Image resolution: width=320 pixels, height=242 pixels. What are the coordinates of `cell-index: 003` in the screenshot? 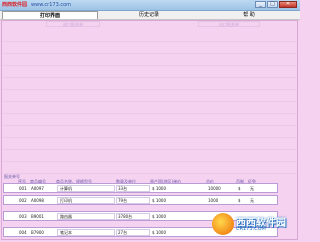 It's located at (23, 216).